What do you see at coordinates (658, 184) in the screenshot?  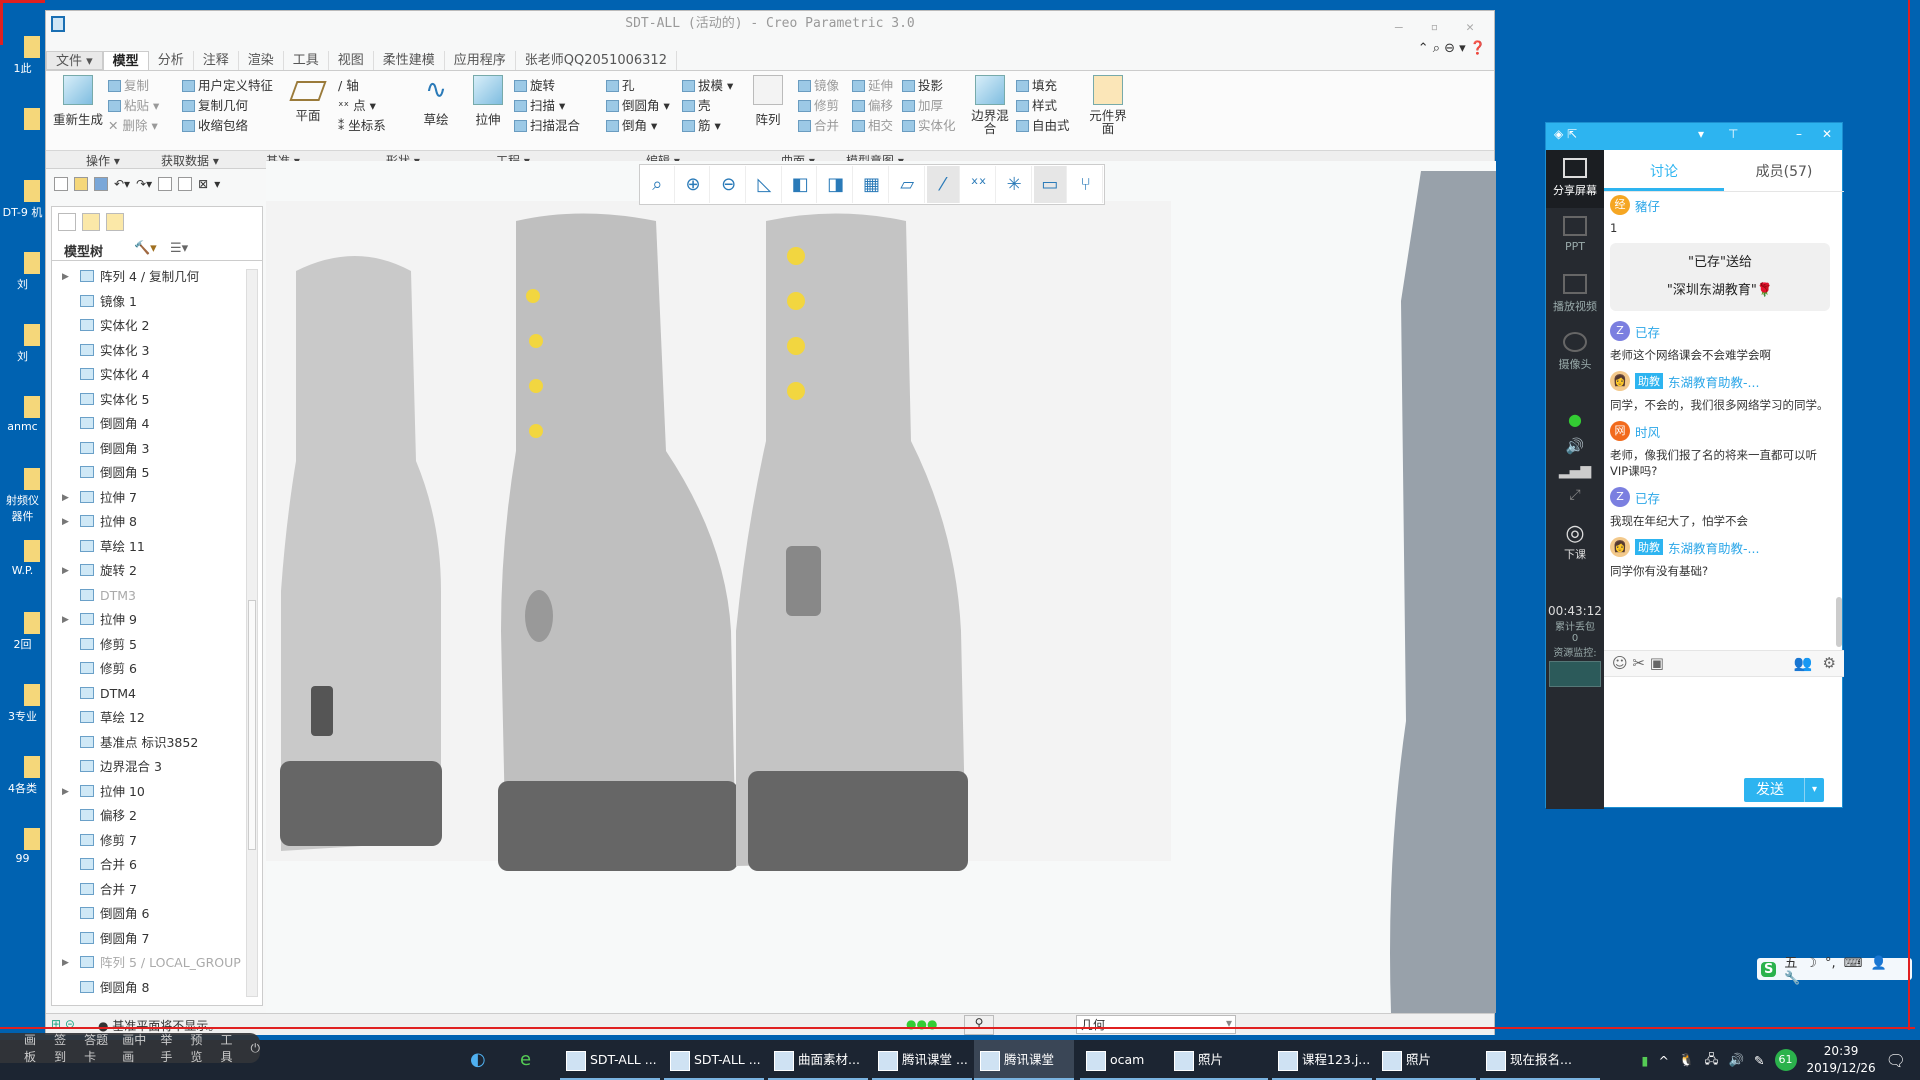 I see `refit-icon: ⌕` at bounding box center [658, 184].